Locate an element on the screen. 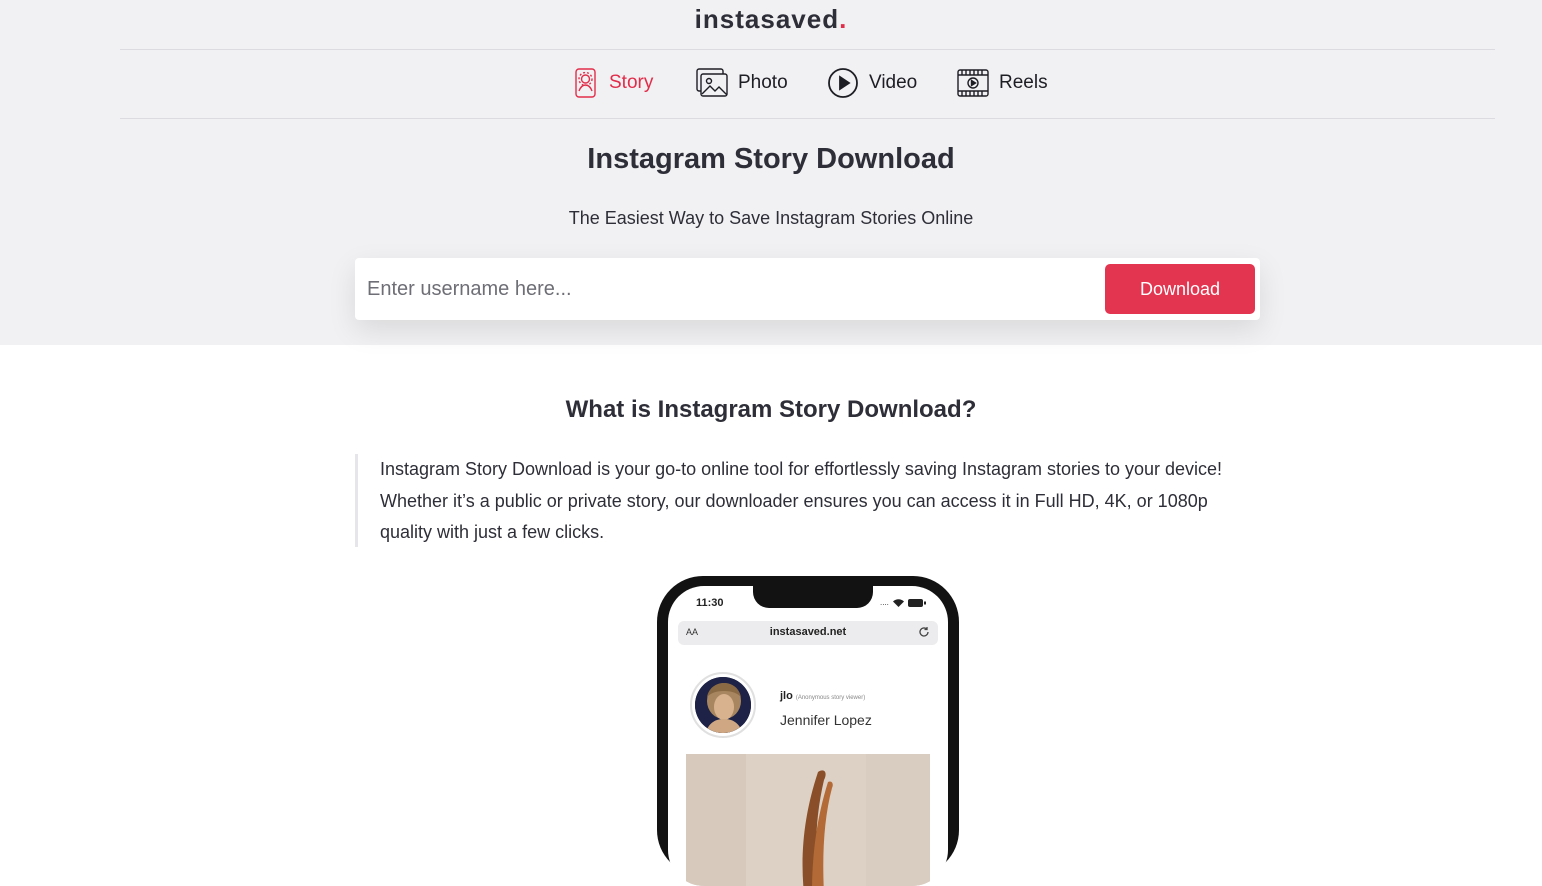 The image size is (1542, 886). search-box: Download is located at coordinates (807, 289).